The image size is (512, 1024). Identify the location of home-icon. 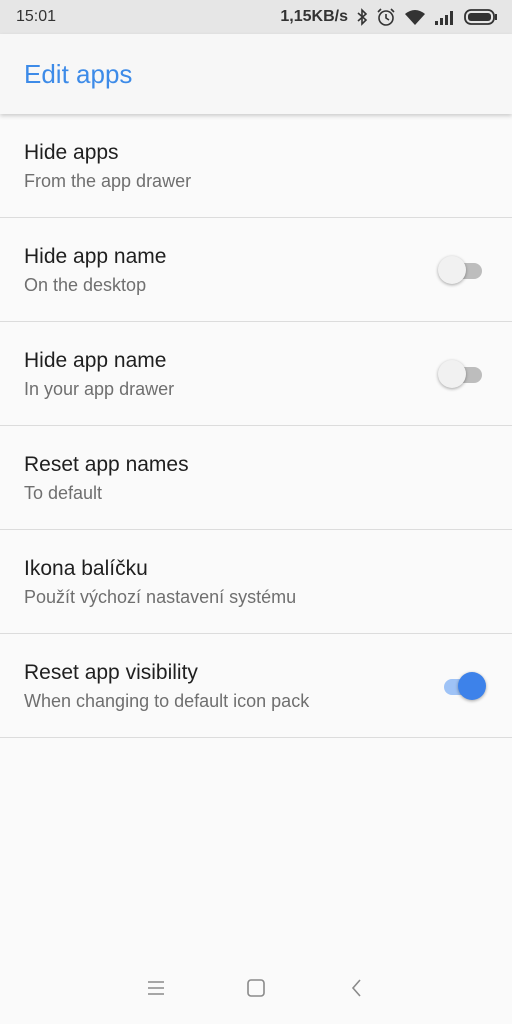
(256, 990).